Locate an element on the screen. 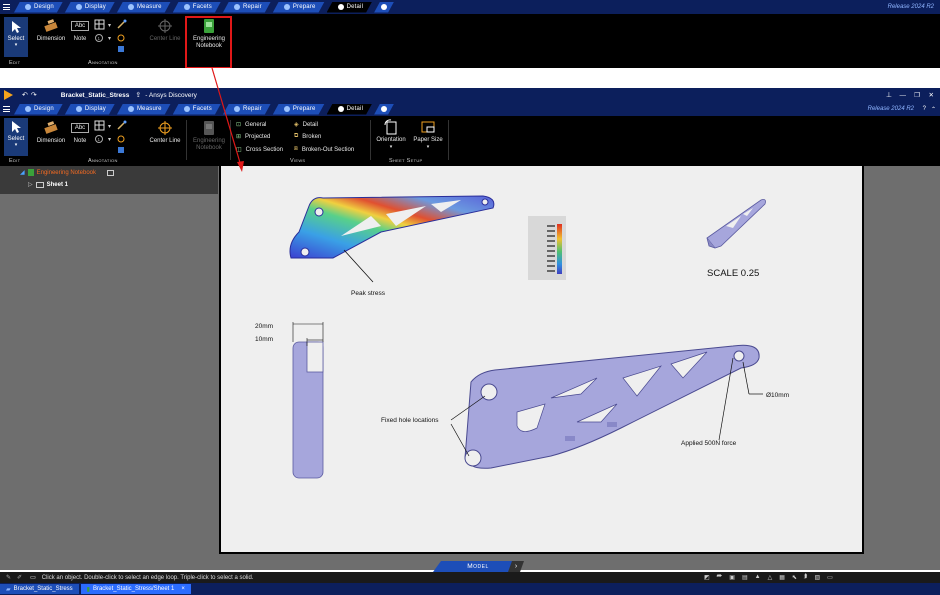 Image resolution: width=940 pixels, height=595 pixels. stress-contour-part is located at coordinates (392, 239).